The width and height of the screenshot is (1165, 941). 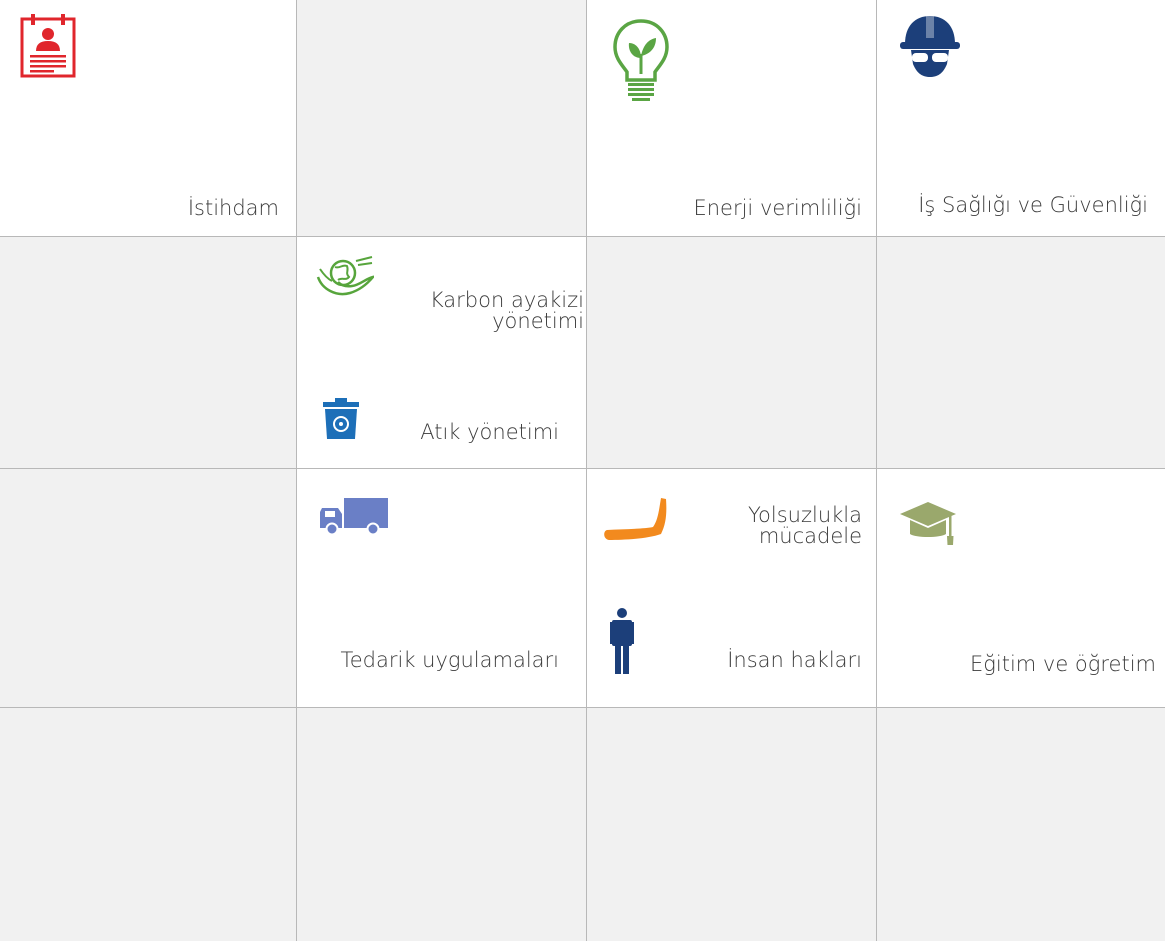 I want to click on topic-label-corruption: Yolsuzlukla mücadele, so click(x=804, y=526).